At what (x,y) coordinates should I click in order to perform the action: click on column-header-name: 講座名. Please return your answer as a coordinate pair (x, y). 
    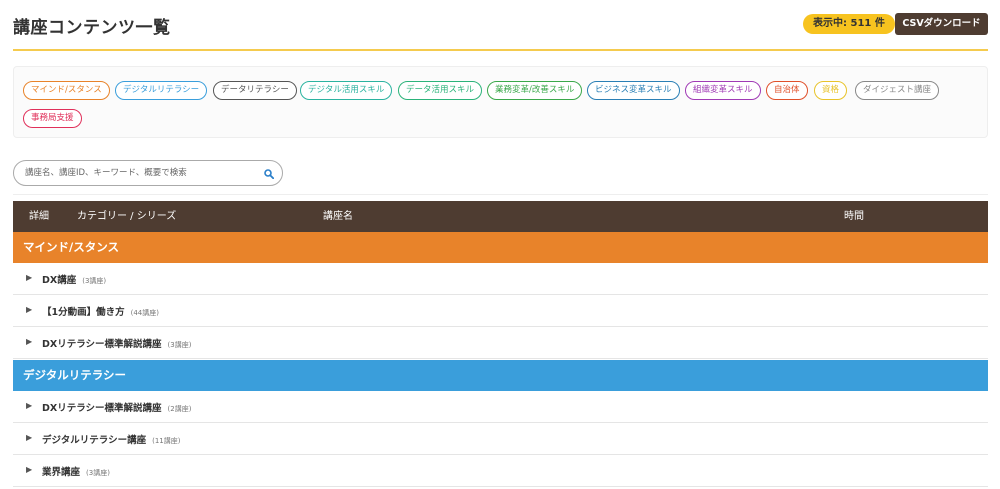
    Looking at the image, I should click on (338, 216).